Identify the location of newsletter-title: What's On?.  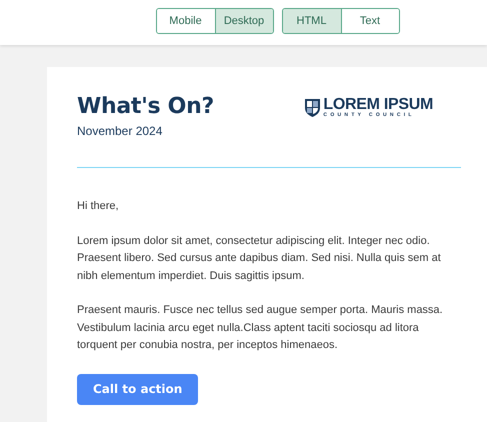
(145, 106).